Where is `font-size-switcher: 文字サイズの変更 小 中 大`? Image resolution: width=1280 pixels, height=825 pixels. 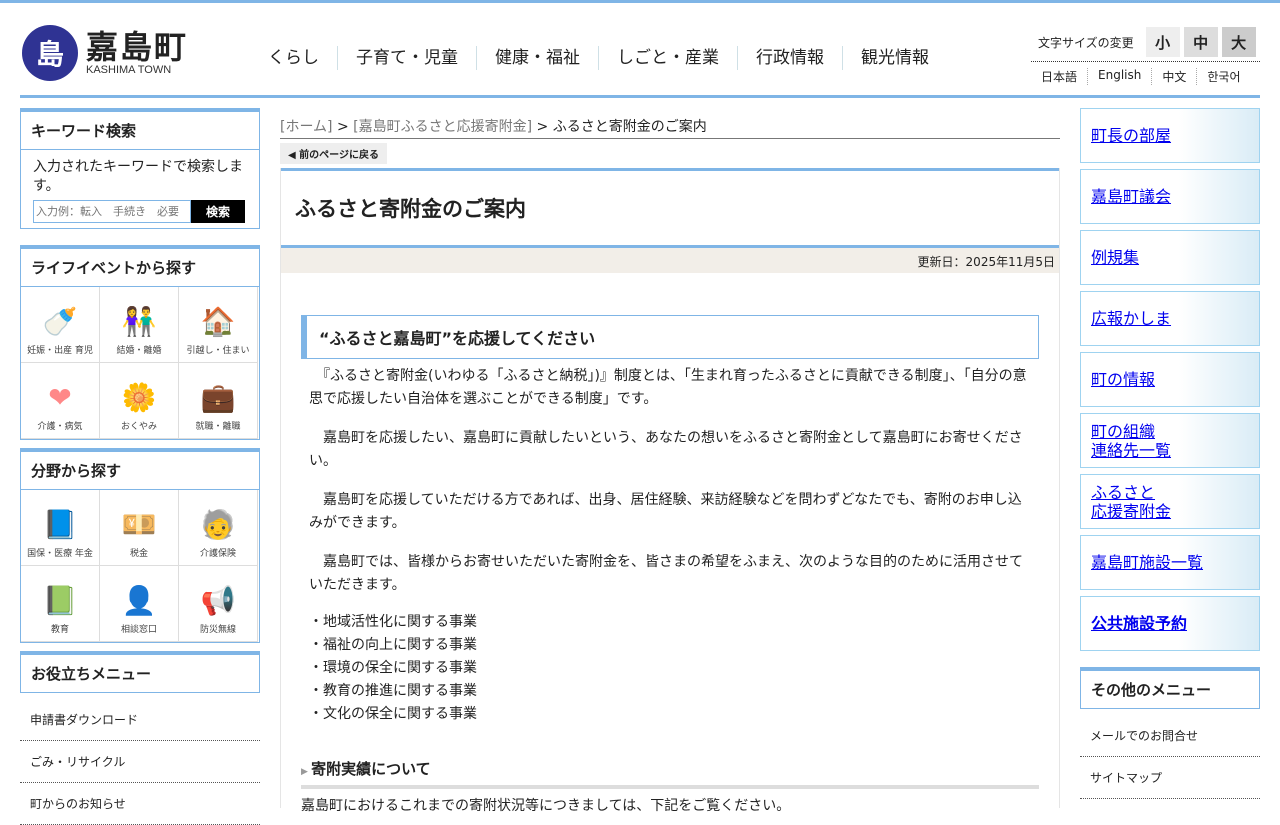
font-size-switcher: 文字サイズの変更 小 中 大 is located at coordinates (1147, 42).